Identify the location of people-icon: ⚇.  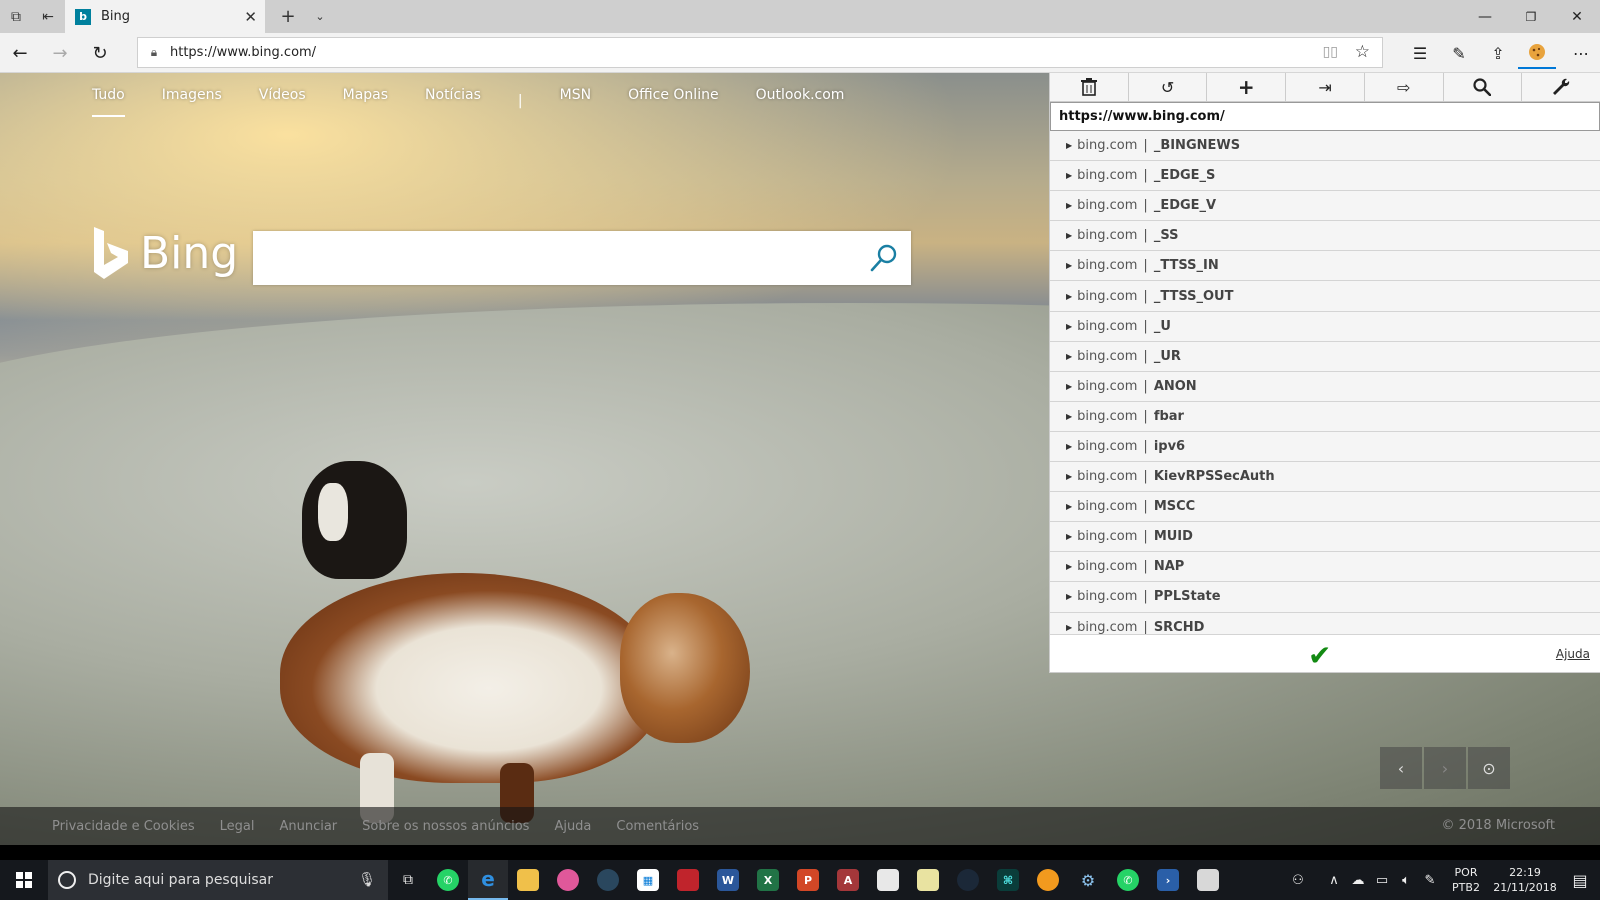
(1298, 880).